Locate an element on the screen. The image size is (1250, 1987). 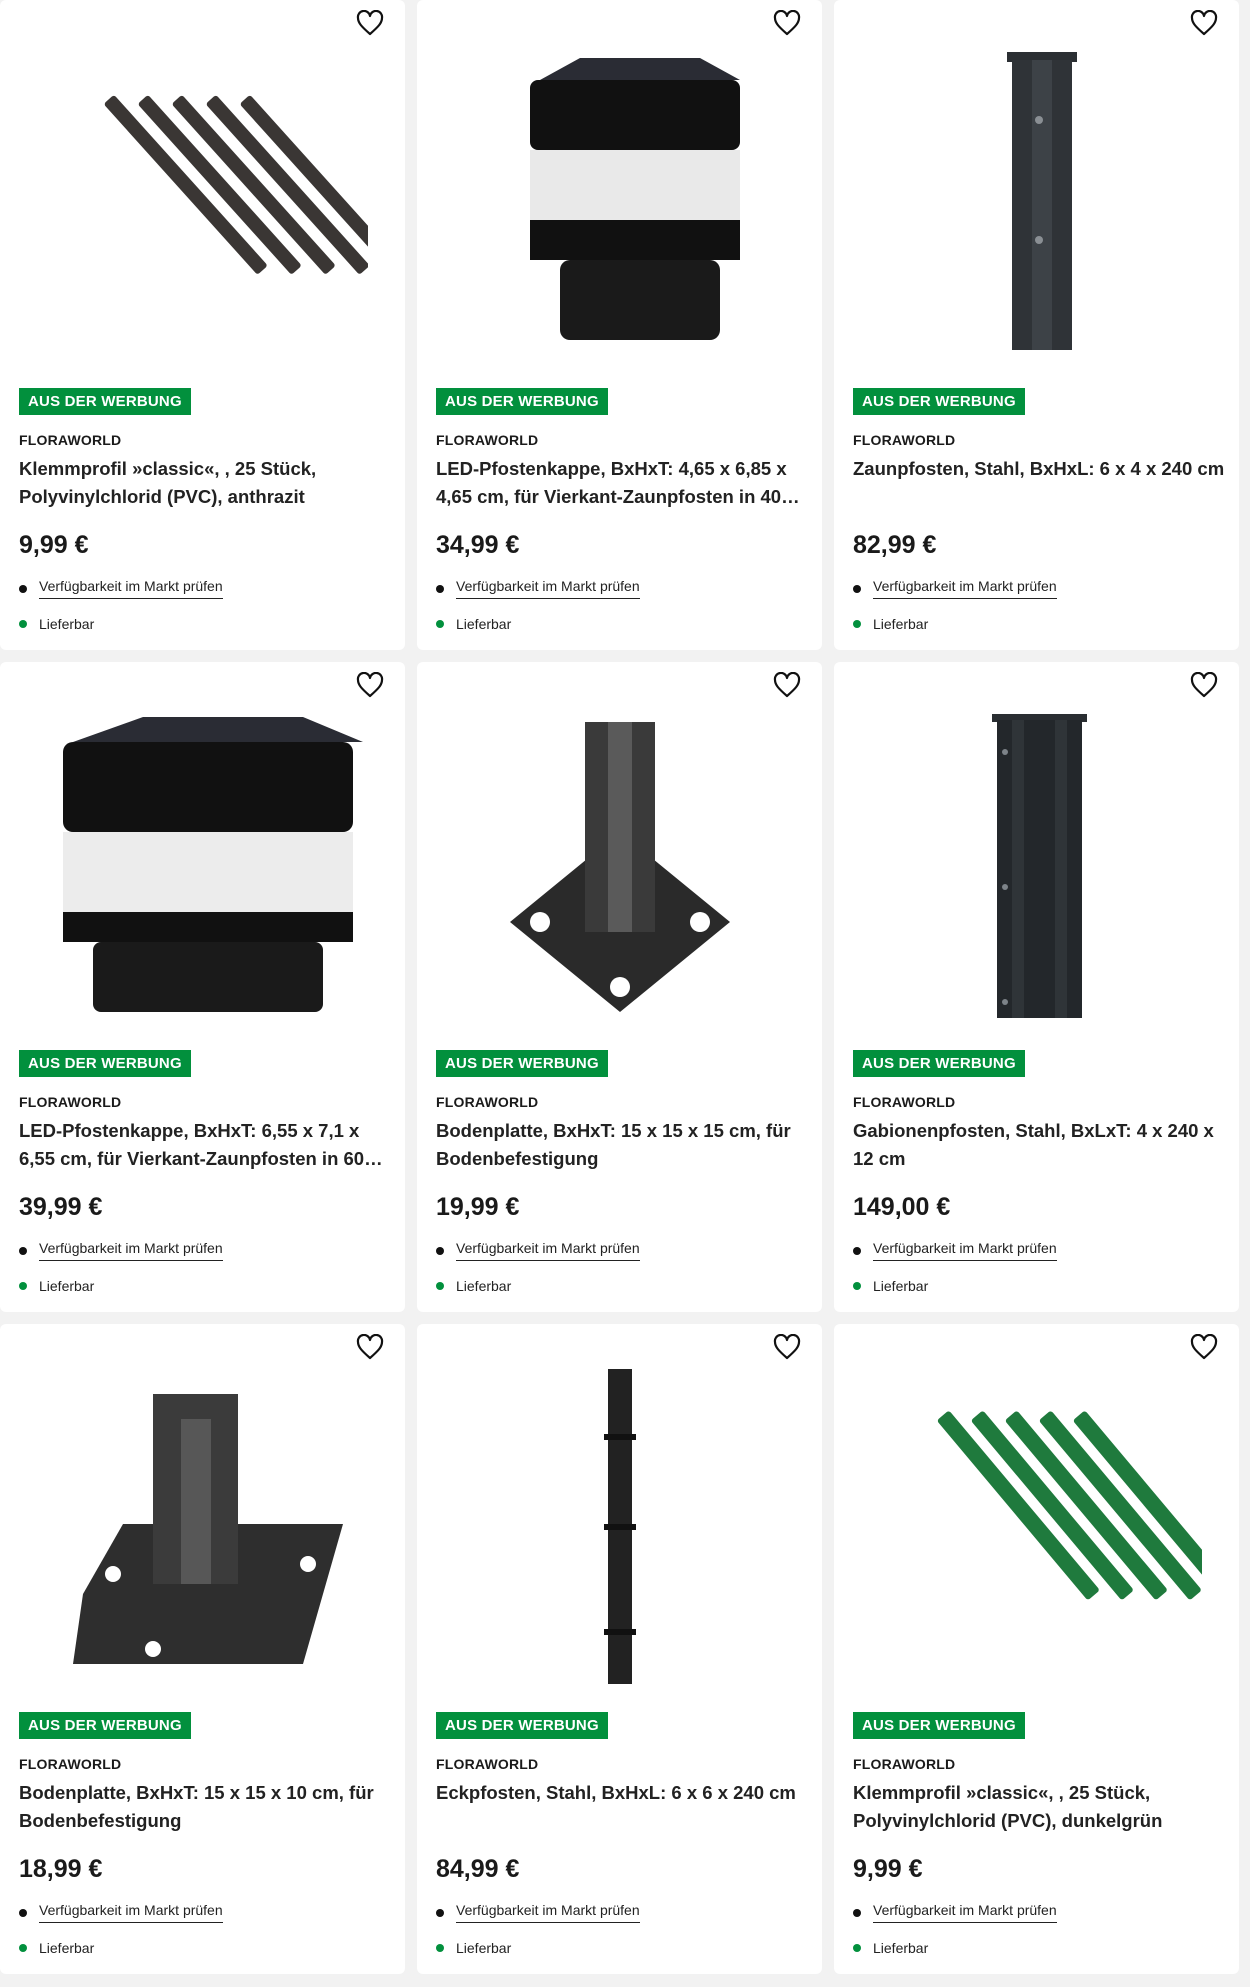
product-price: 84,99 € is located at coordinates (478, 1869).